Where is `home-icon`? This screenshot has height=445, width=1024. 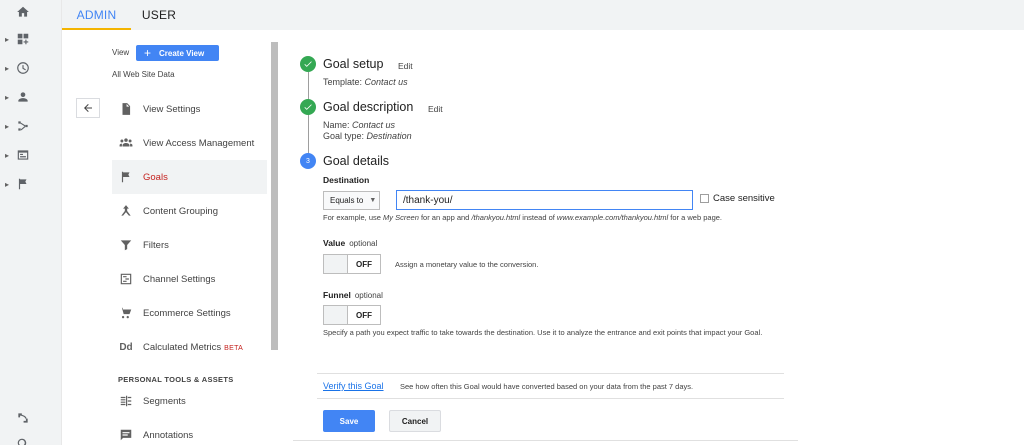 home-icon is located at coordinates (23, 12).